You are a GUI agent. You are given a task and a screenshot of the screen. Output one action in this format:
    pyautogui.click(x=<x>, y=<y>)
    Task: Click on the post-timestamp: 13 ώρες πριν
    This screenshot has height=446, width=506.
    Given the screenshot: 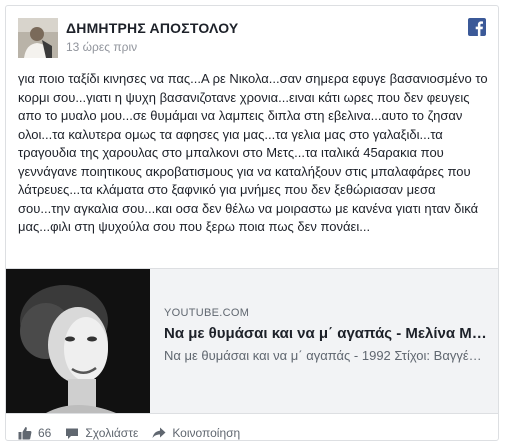 What is the action you would take?
    pyautogui.click(x=101, y=47)
    